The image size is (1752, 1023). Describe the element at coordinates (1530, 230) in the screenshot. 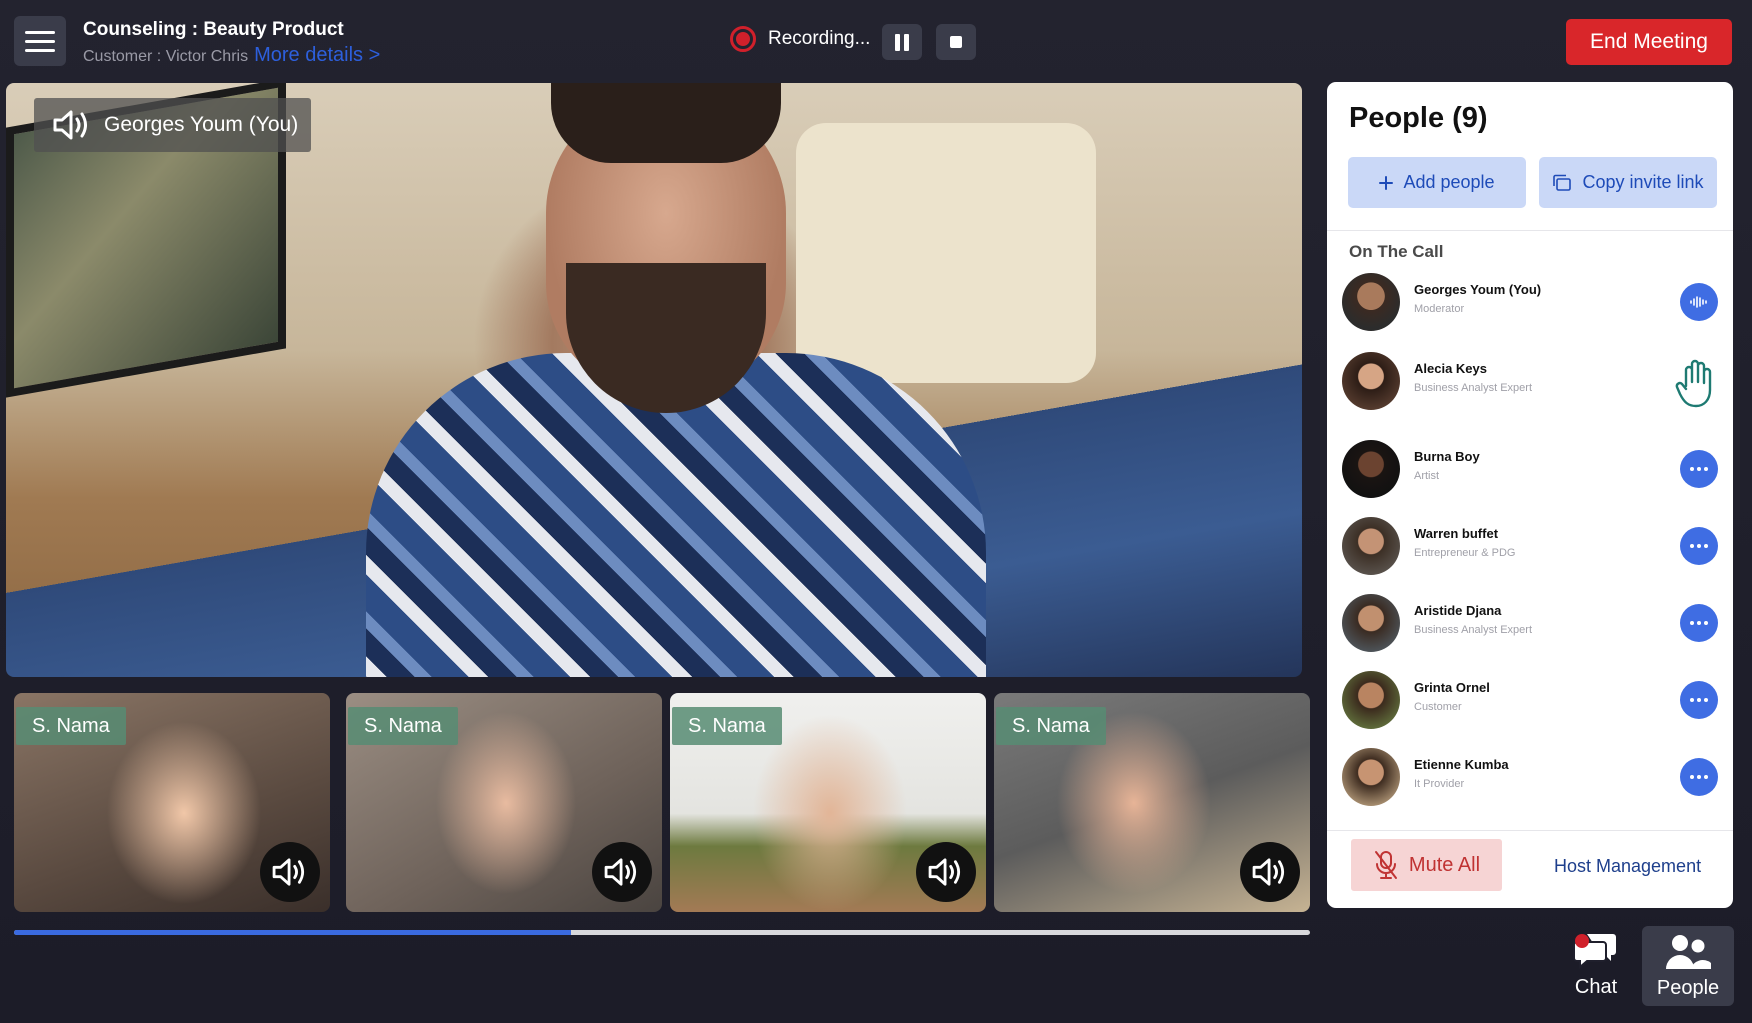

I see `panel-divider` at that location.